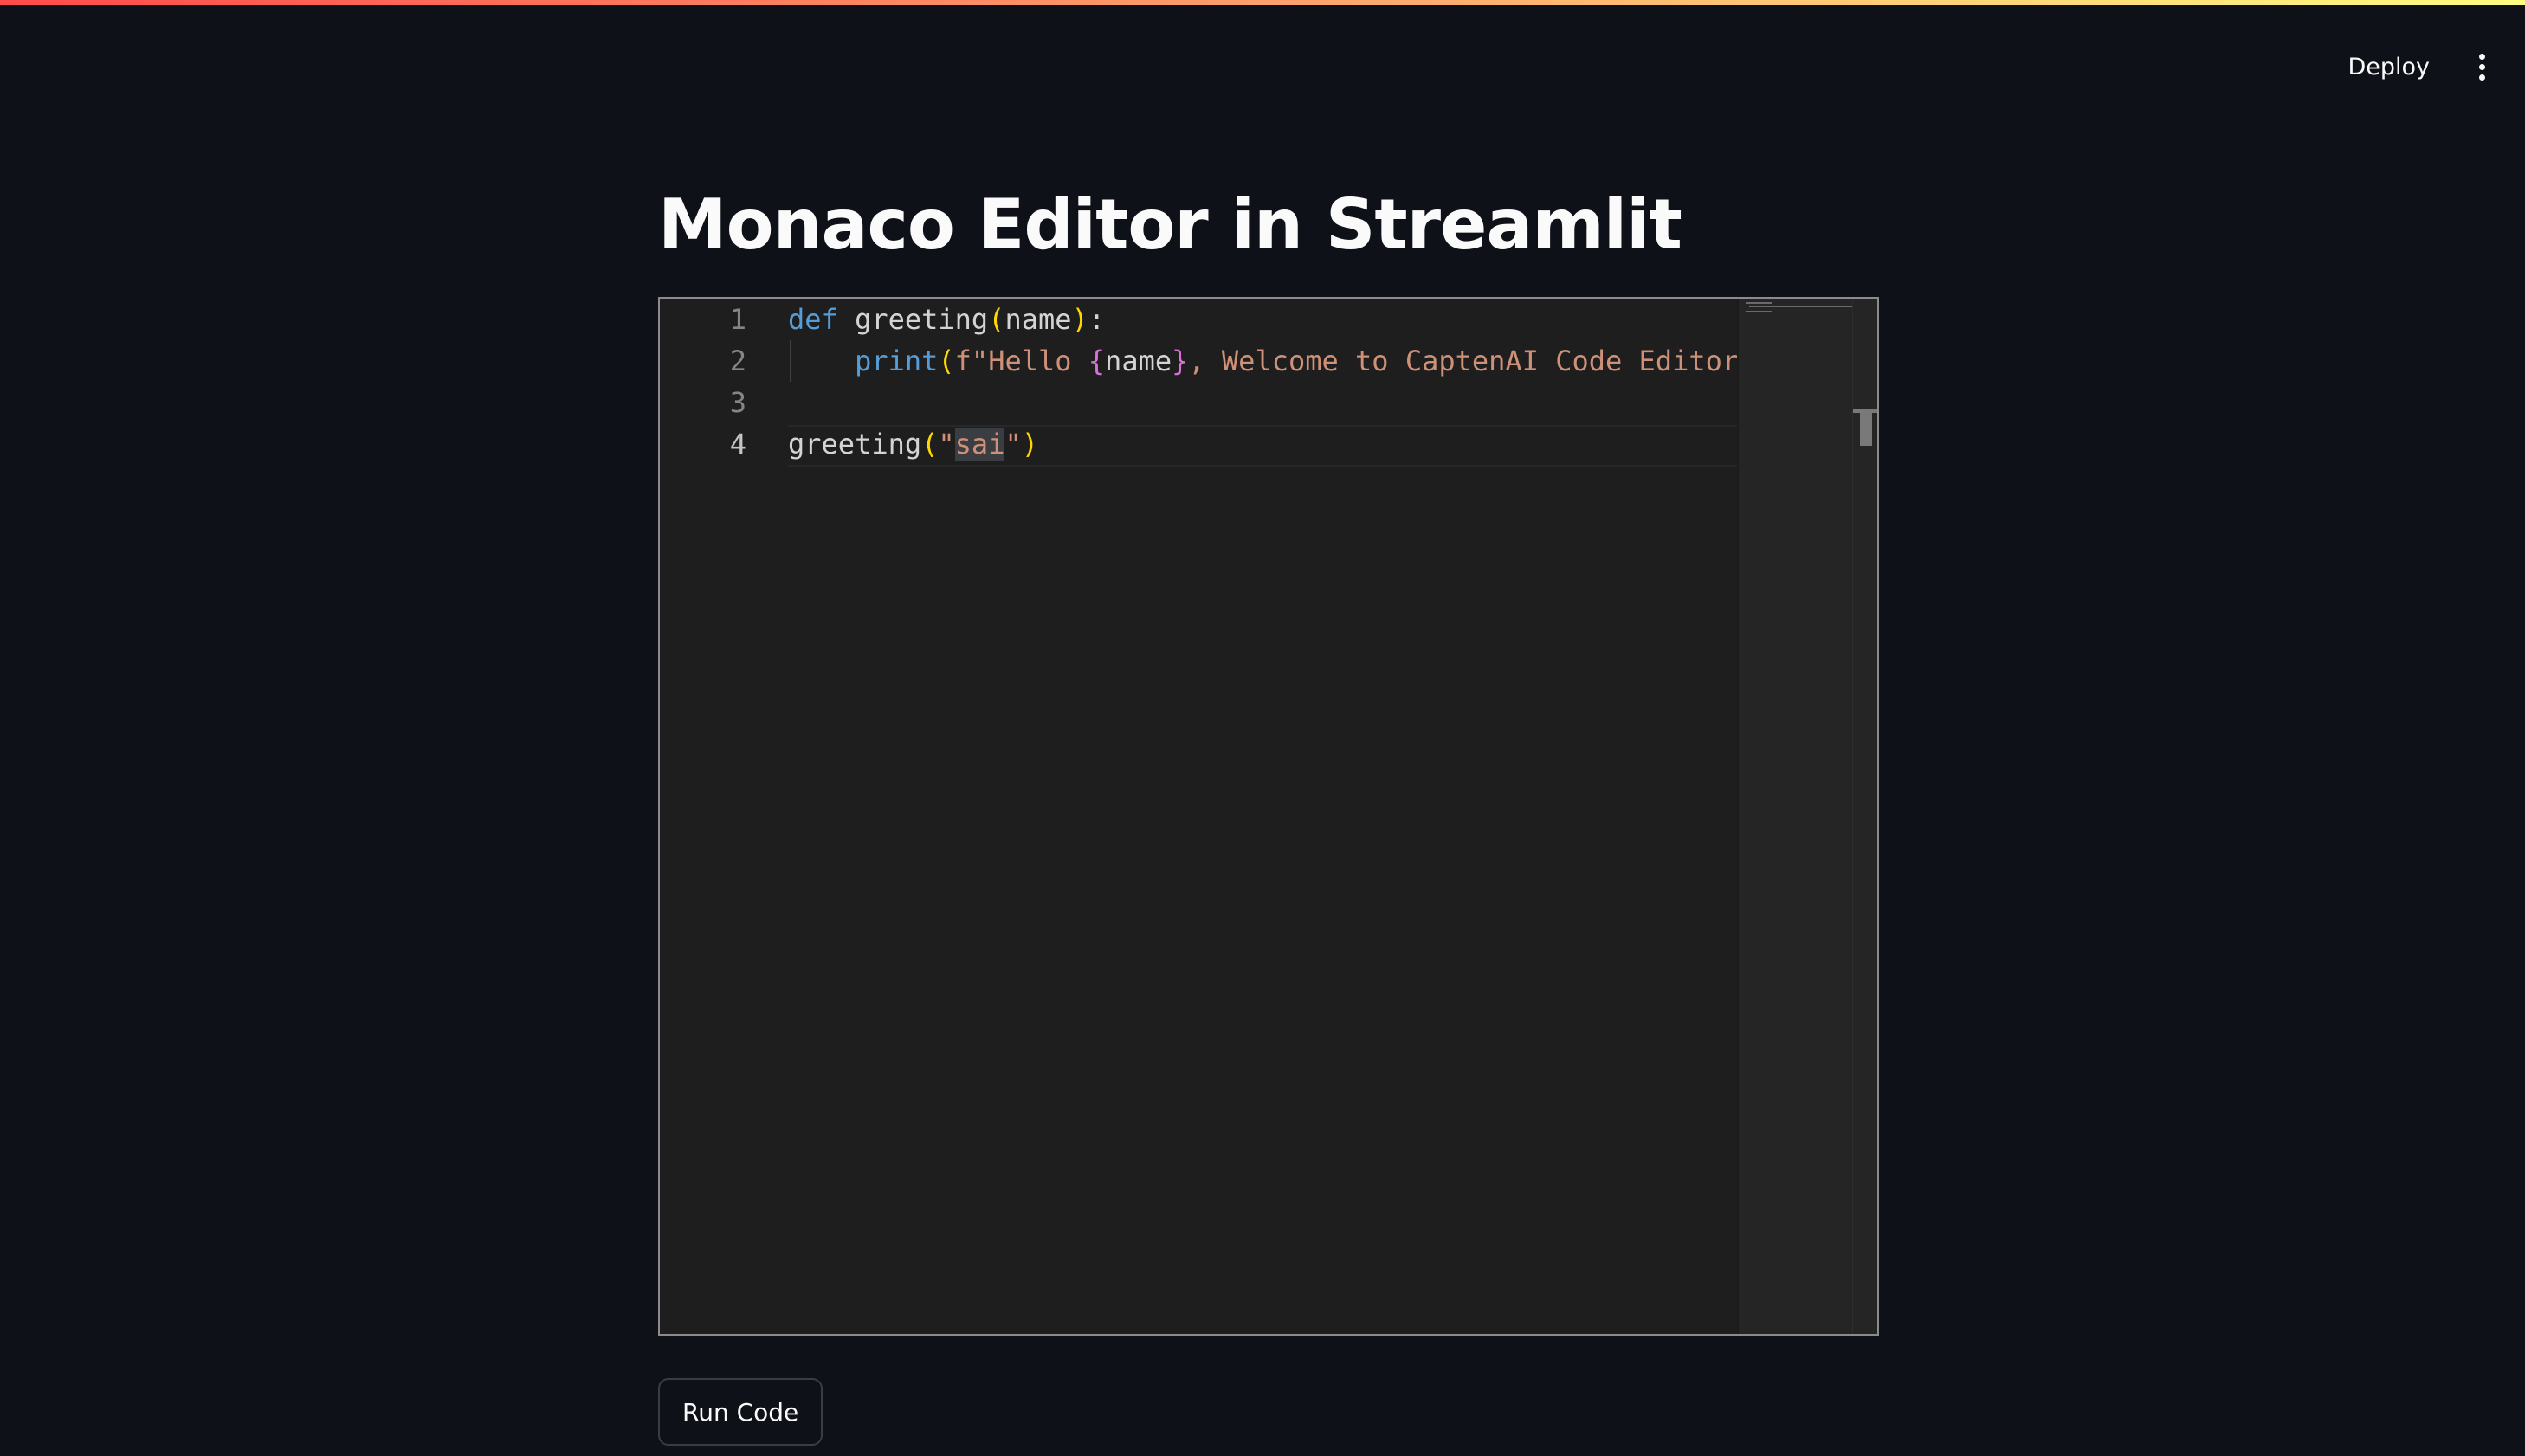  I want to click on indent-guide, so click(790, 361).